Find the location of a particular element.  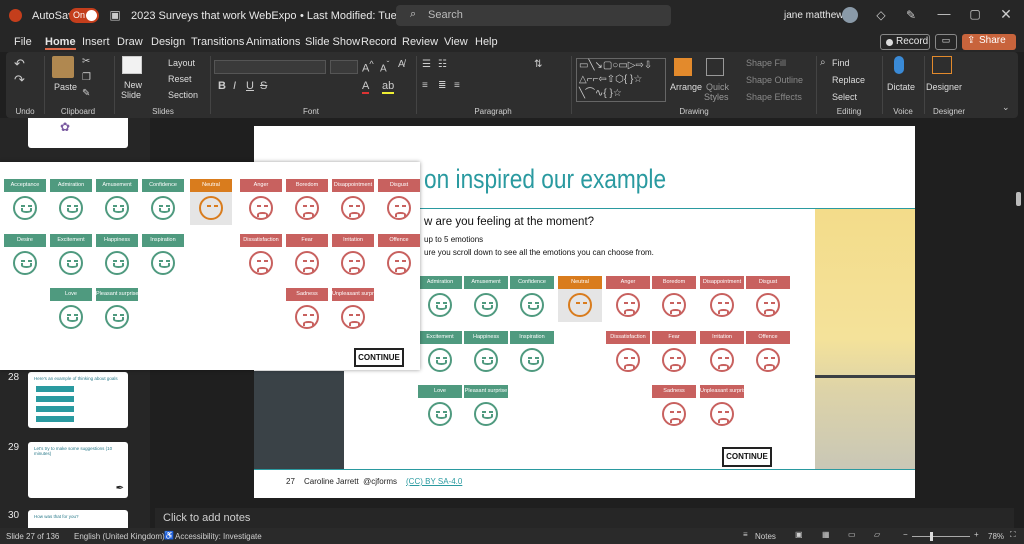

maximize-icon: ▢ is located at coordinates (975, 14).